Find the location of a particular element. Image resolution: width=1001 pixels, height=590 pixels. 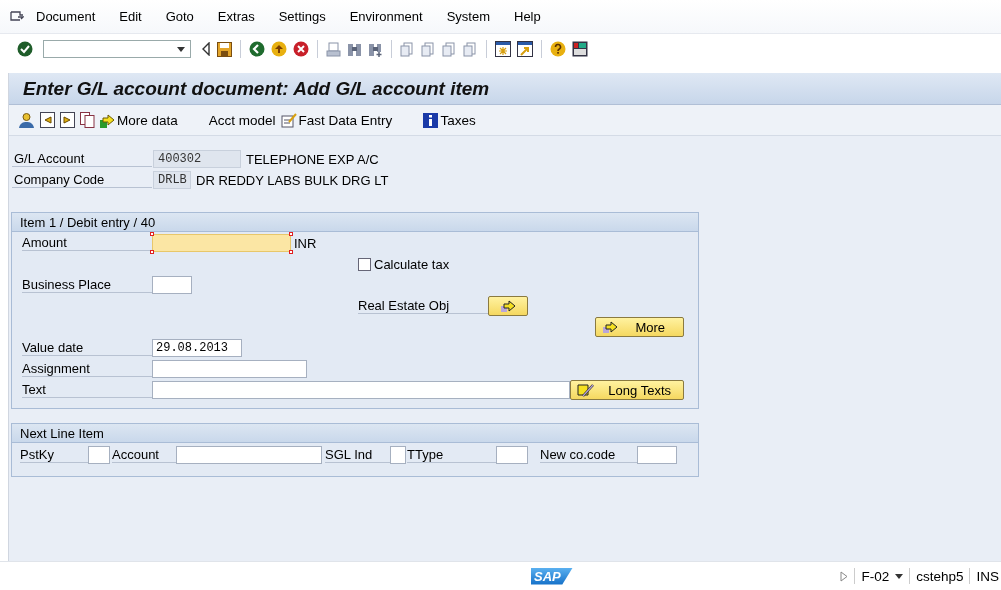

layout-icon is located at coordinates (580, 49).